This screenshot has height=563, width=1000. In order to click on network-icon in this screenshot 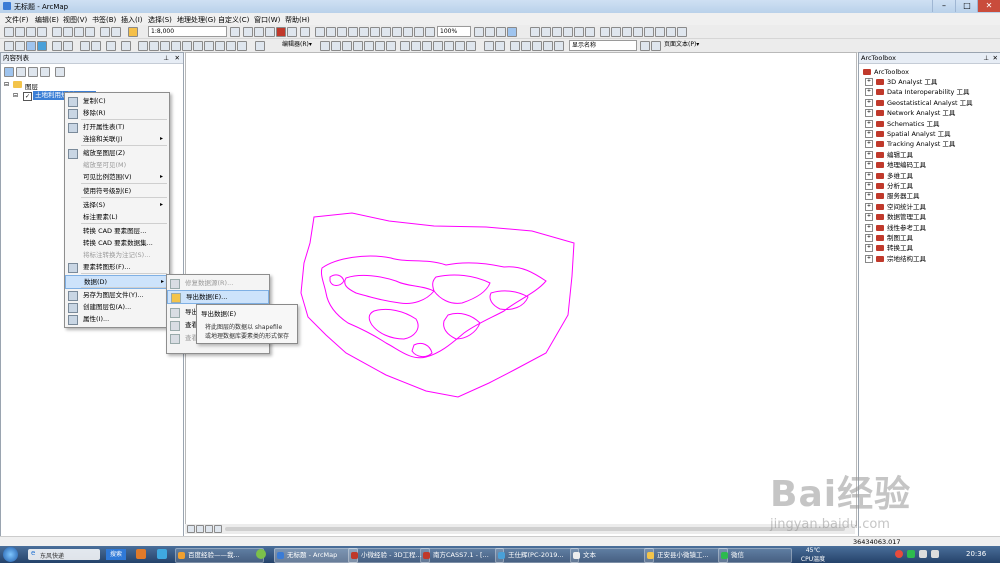, I will do `click(923, 554)`.